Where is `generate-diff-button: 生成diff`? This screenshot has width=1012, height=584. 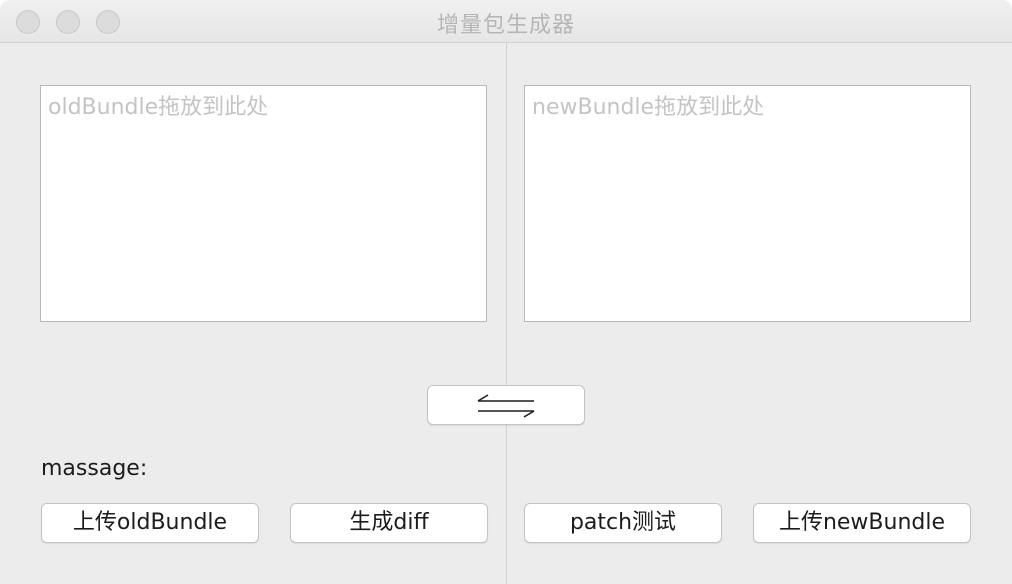 generate-diff-button: 生成diff is located at coordinates (389, 523).